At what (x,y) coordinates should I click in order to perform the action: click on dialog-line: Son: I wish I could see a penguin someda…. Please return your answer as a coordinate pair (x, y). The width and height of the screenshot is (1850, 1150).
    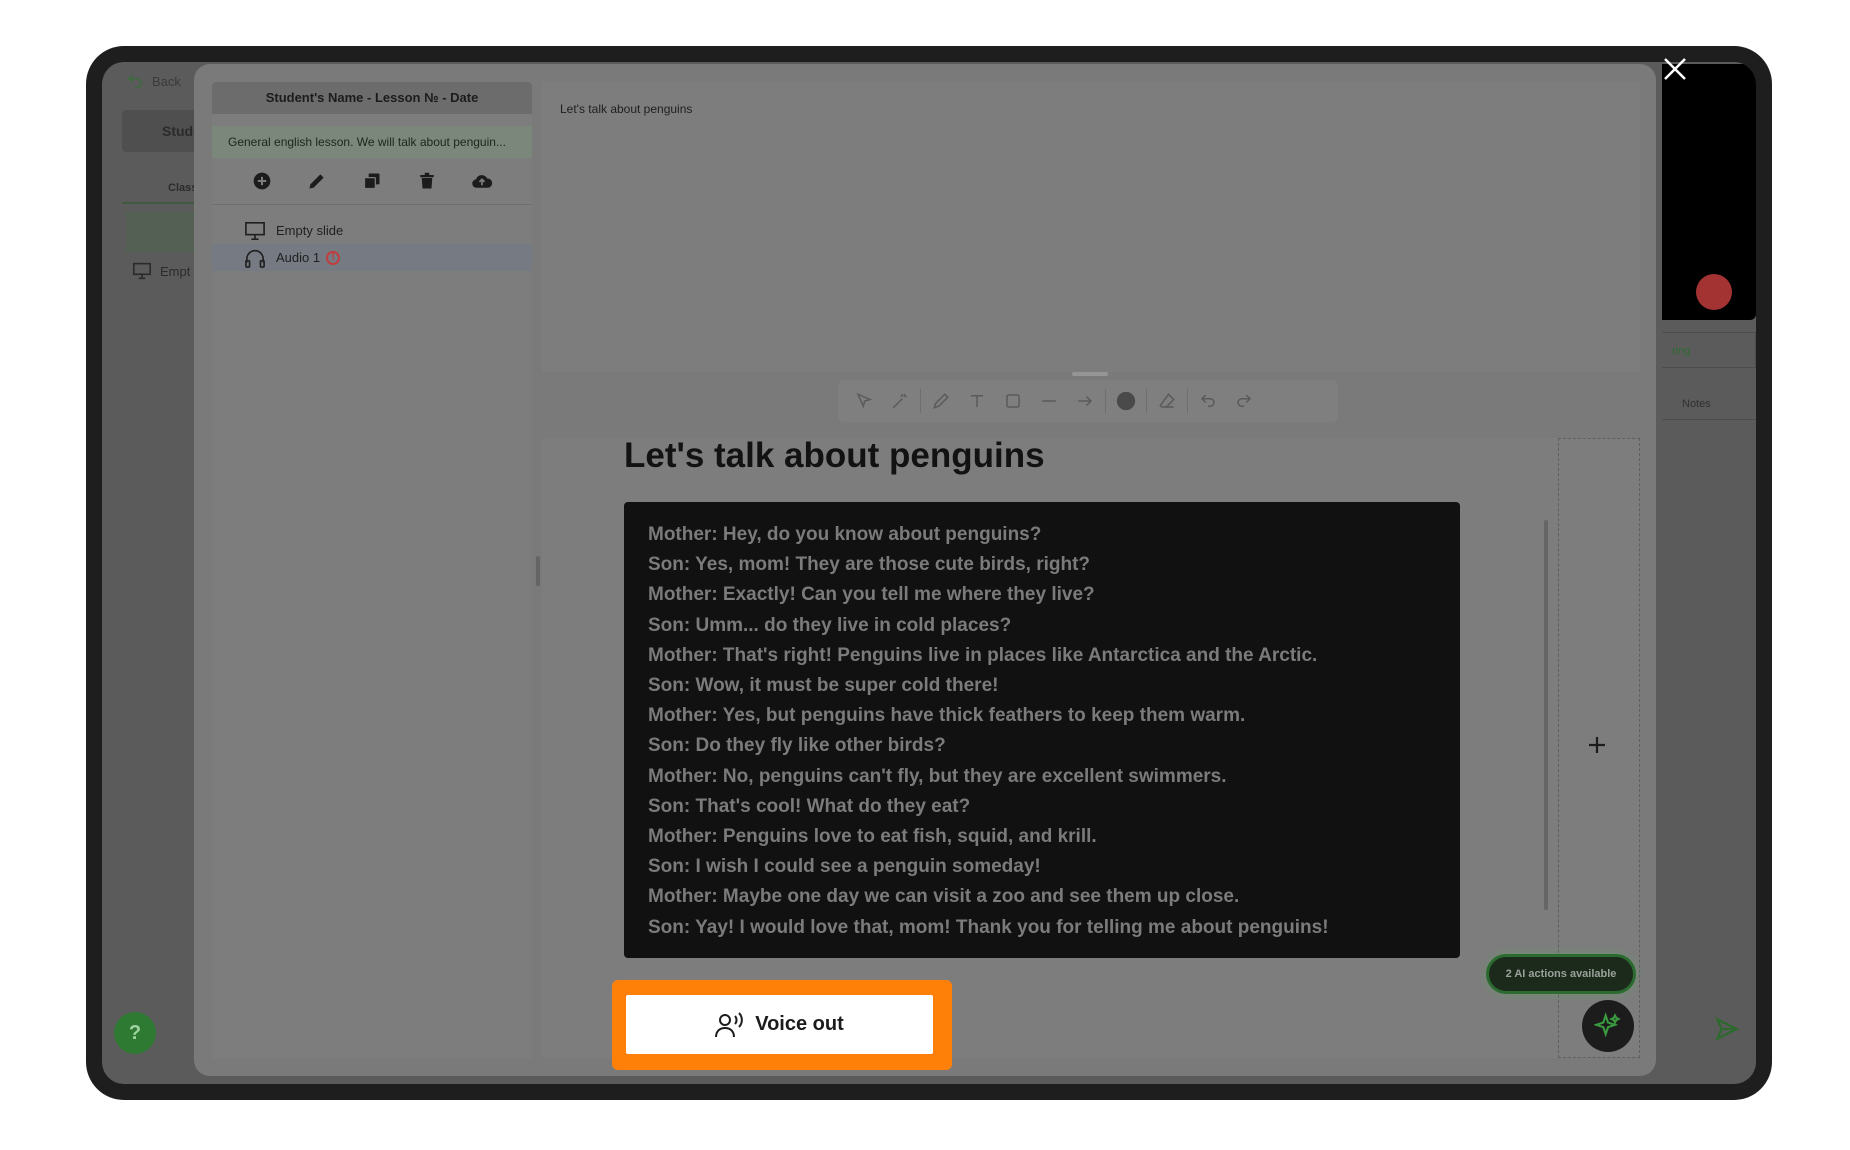
    Looking at the image, I should click on (844, 867).